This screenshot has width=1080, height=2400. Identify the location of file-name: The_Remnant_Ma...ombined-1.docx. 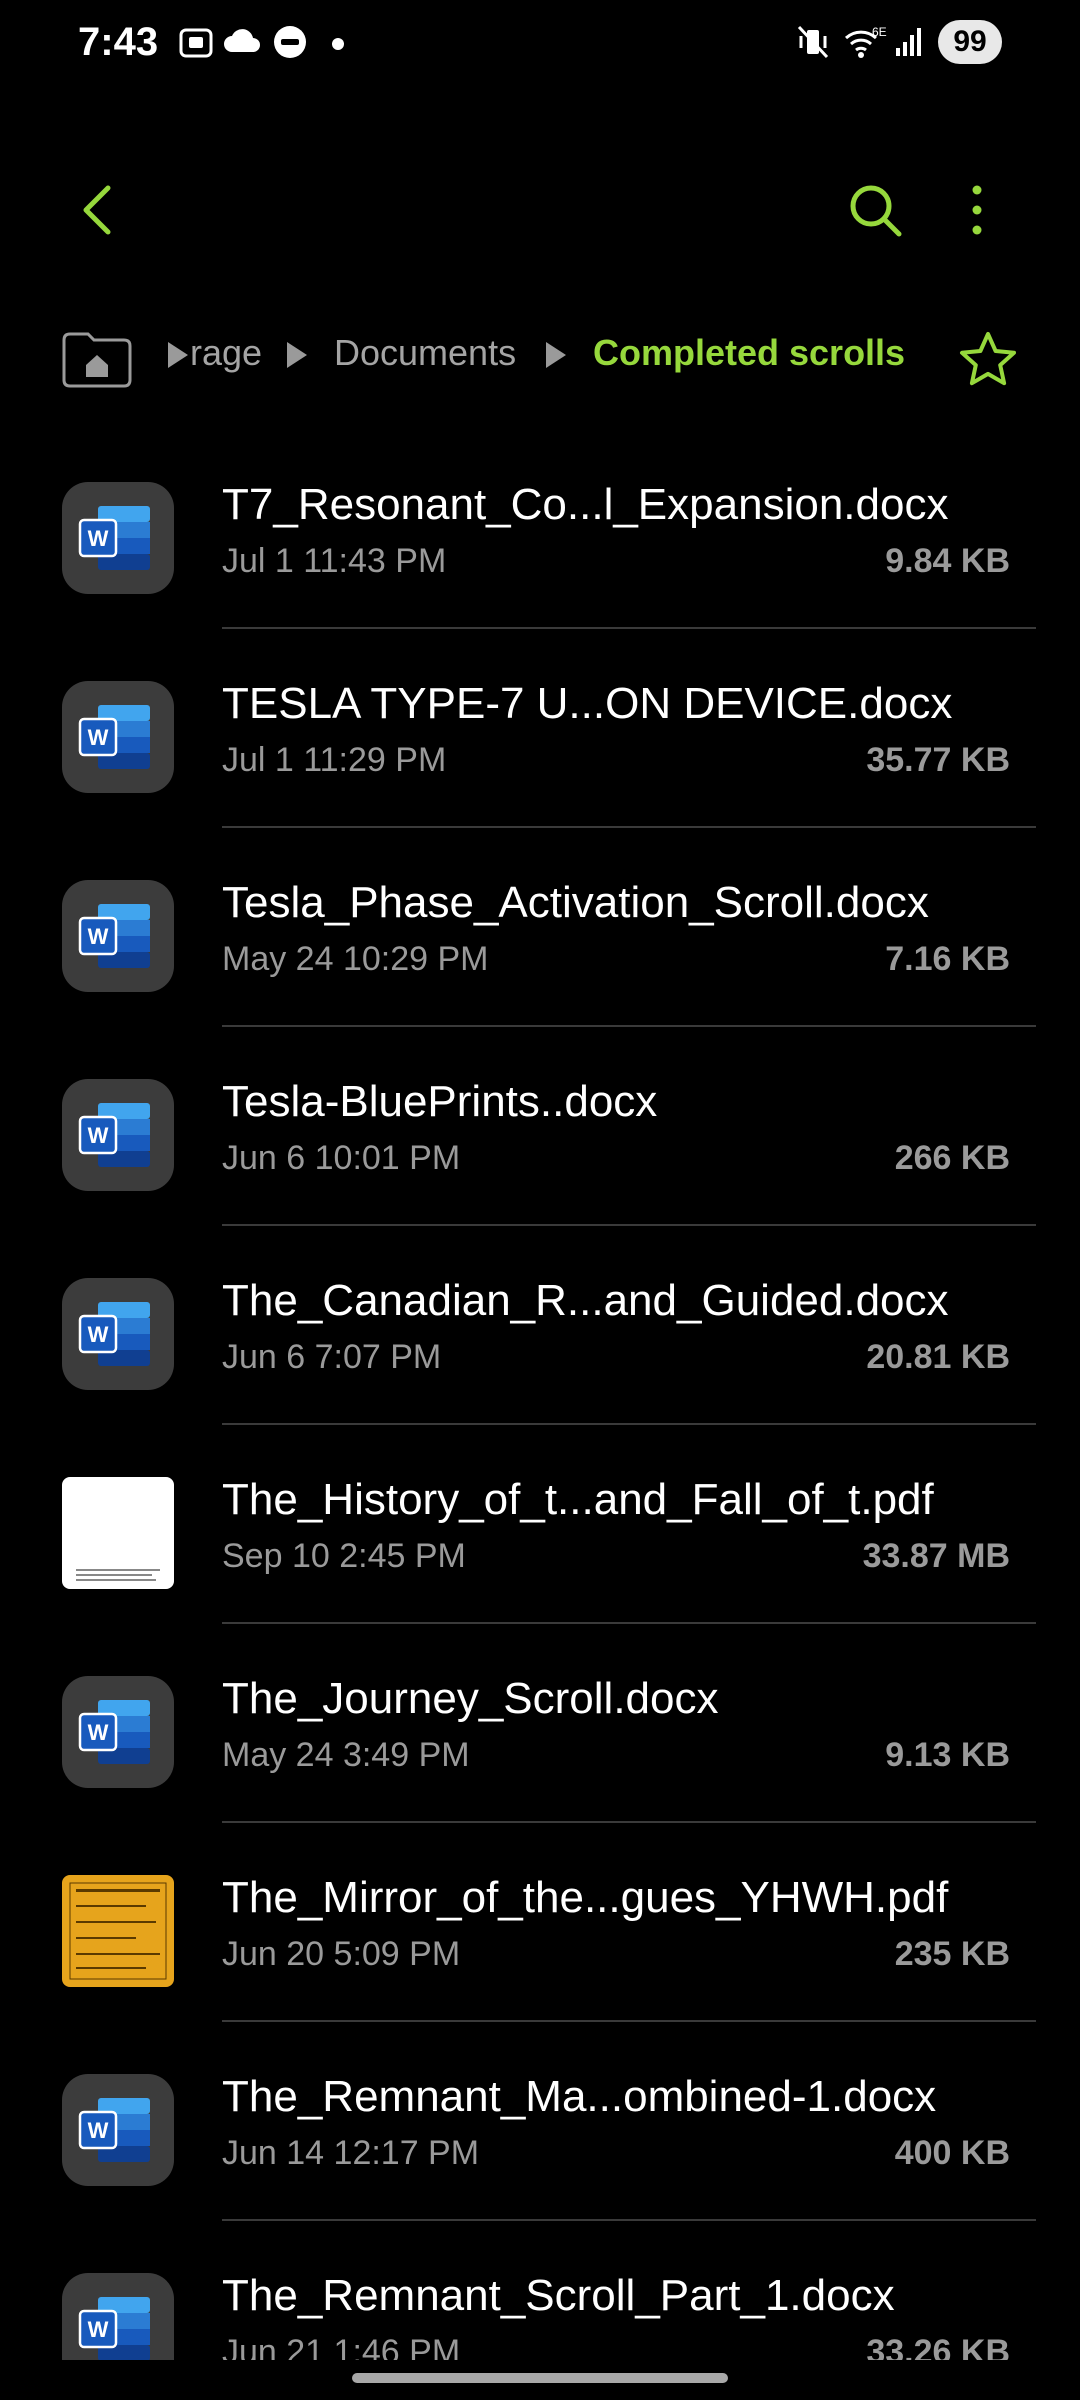
(579, 2096).